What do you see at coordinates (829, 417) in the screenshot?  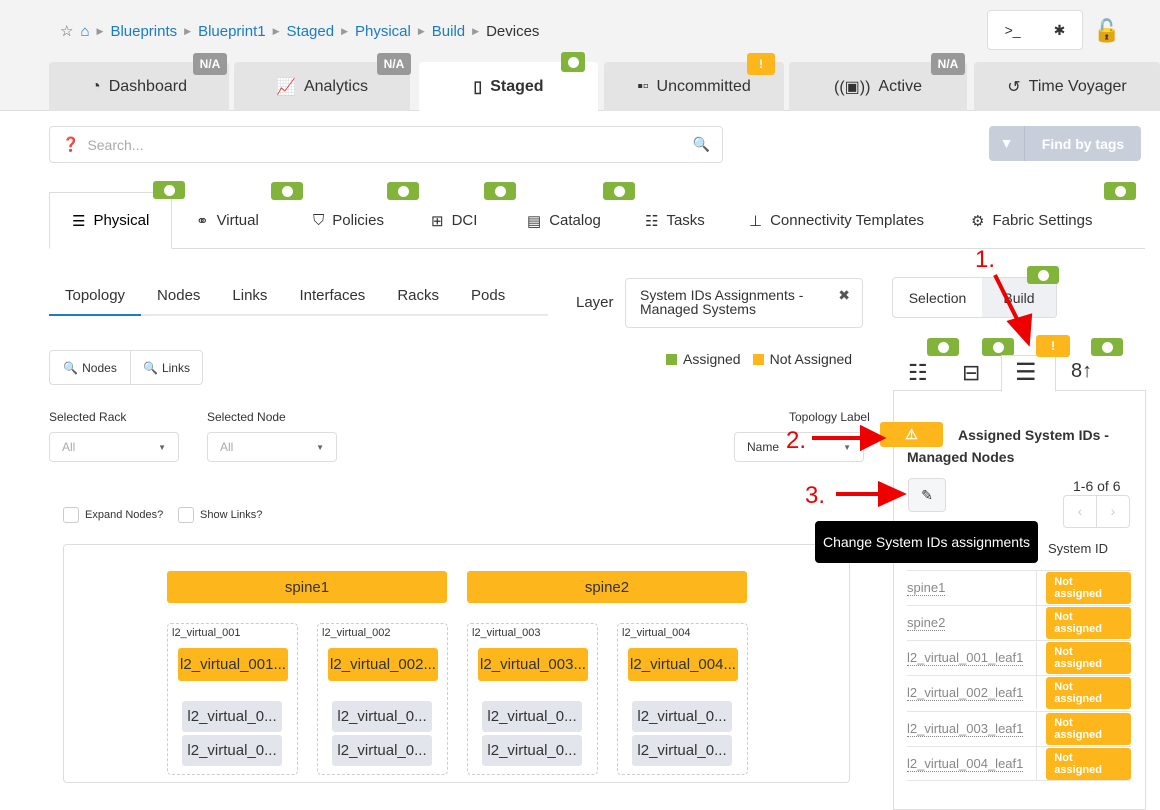 I see `topology-label-label: Topology Label` at bounding box center [829, 417].